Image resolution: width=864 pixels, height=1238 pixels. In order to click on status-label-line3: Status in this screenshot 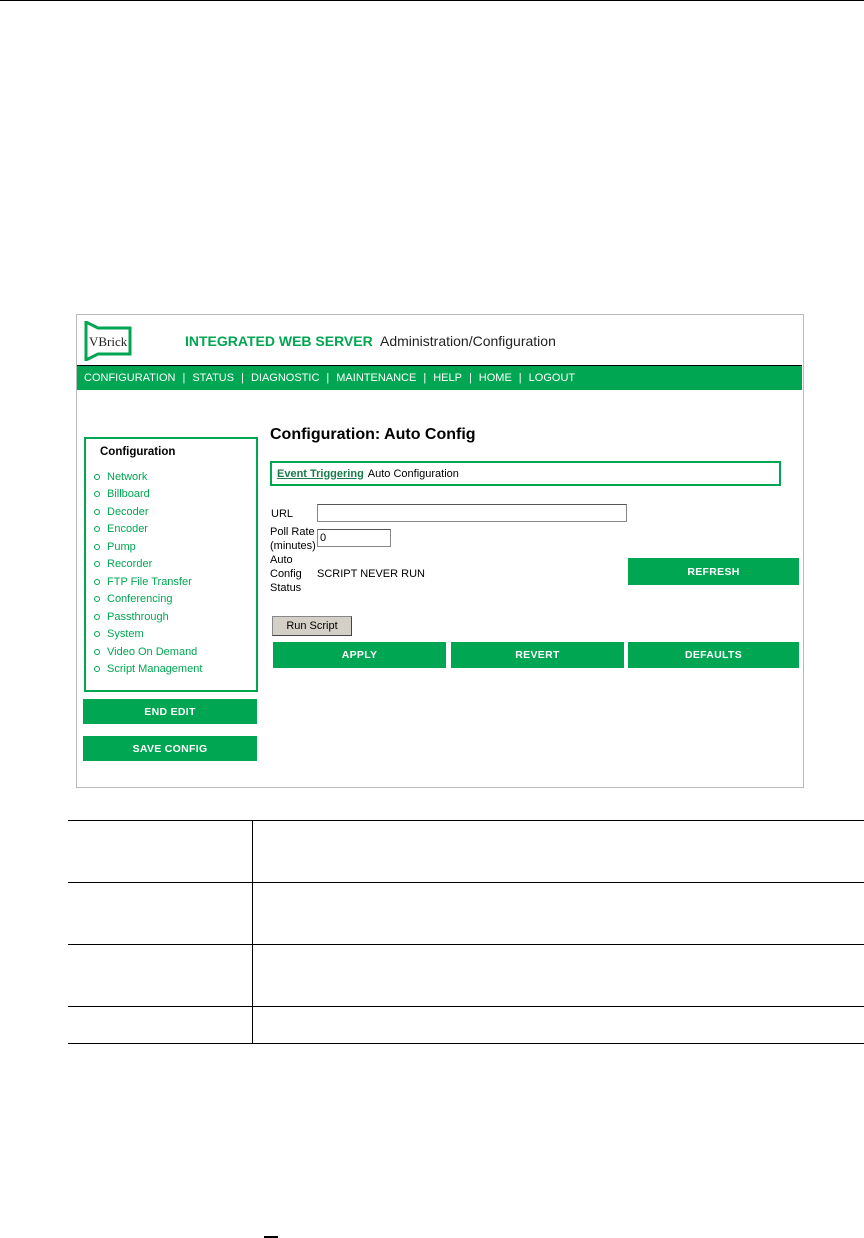, I will do `click(286, 588)`.